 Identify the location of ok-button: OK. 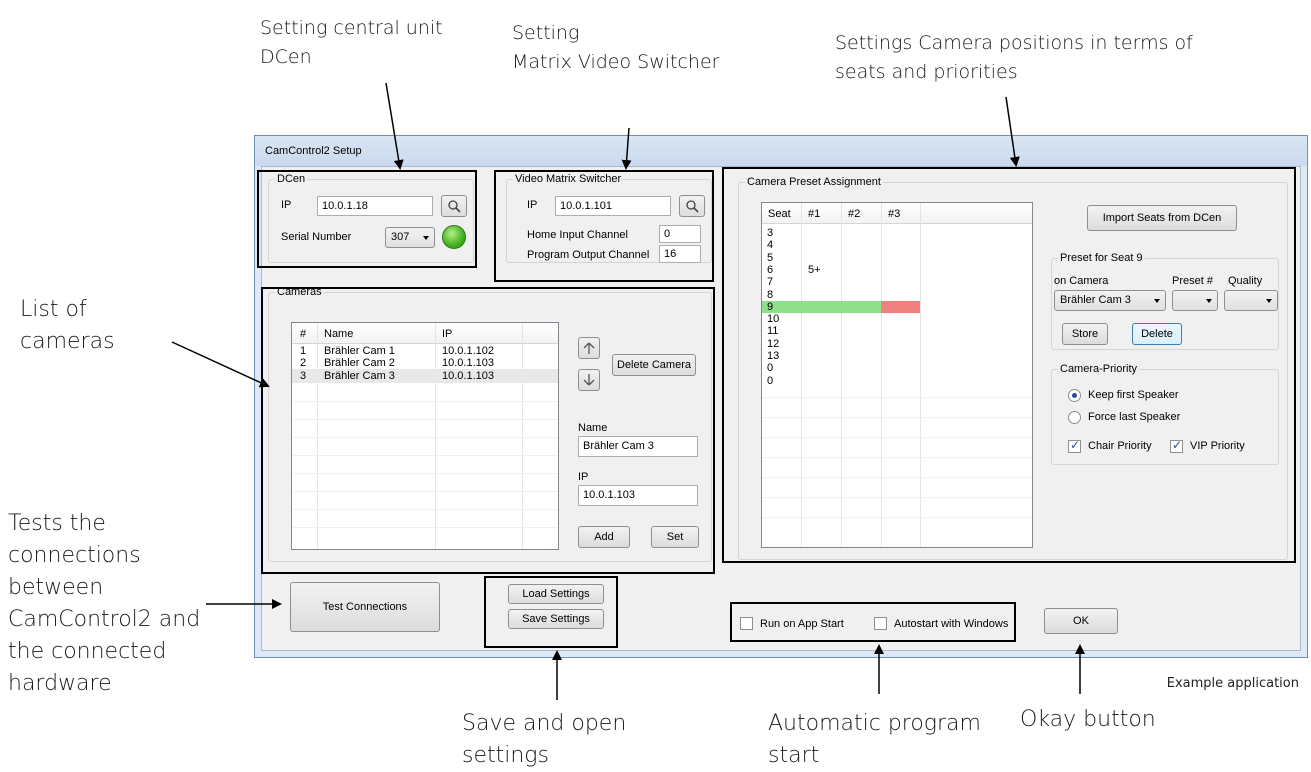
(1081, 621).